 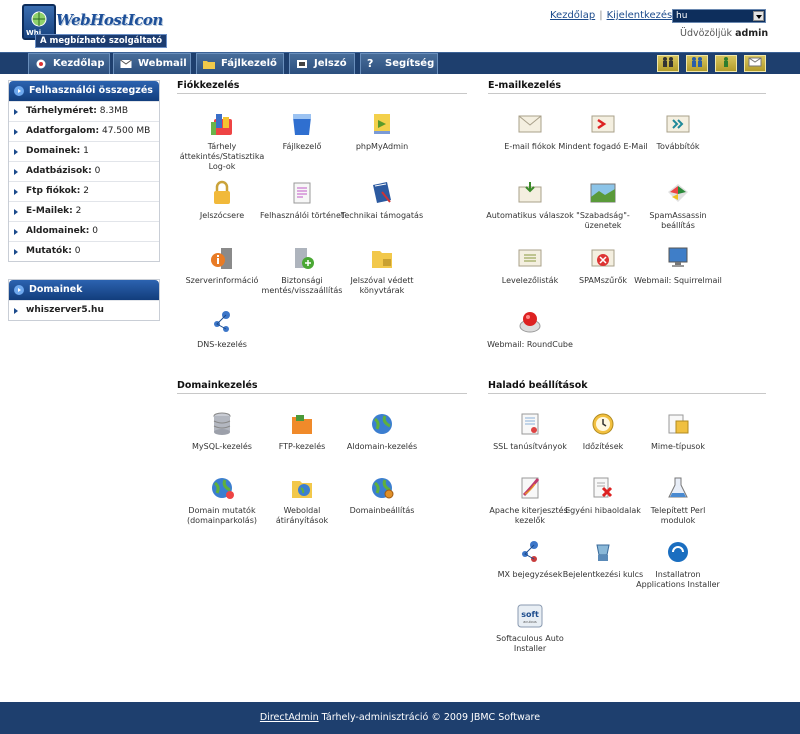 I want to click on stat-row: Mutatók: 0, so click(x=84, y=251).